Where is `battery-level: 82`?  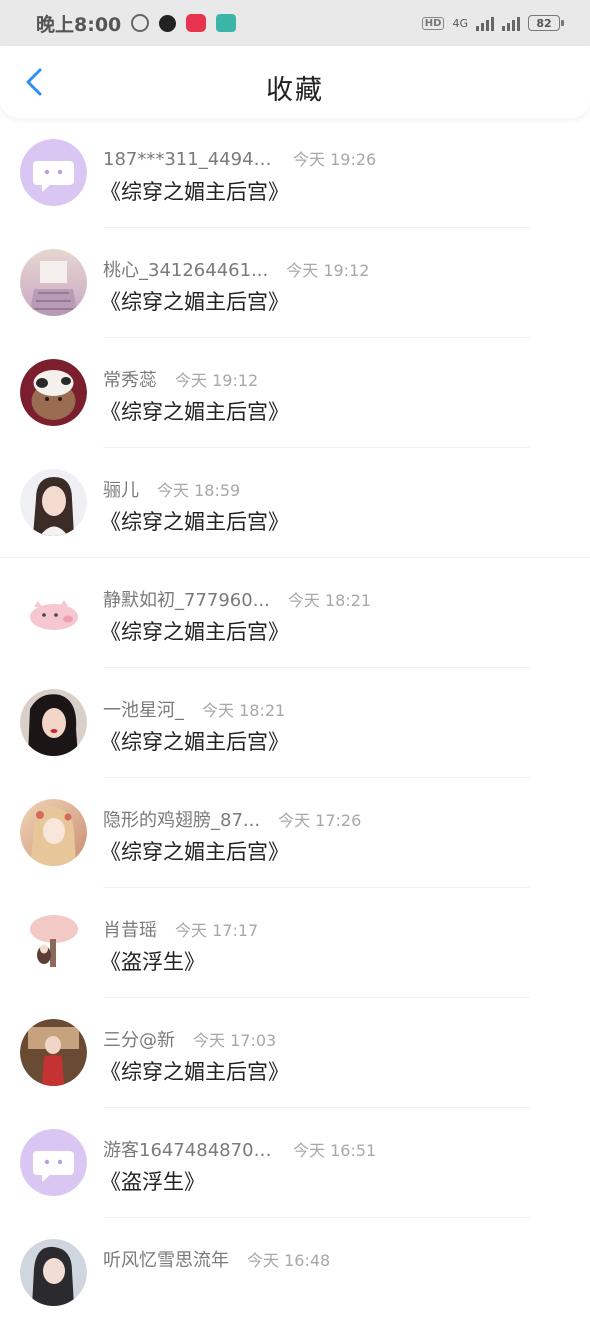 battery-level: 82 is located at coordinates (544, 23).